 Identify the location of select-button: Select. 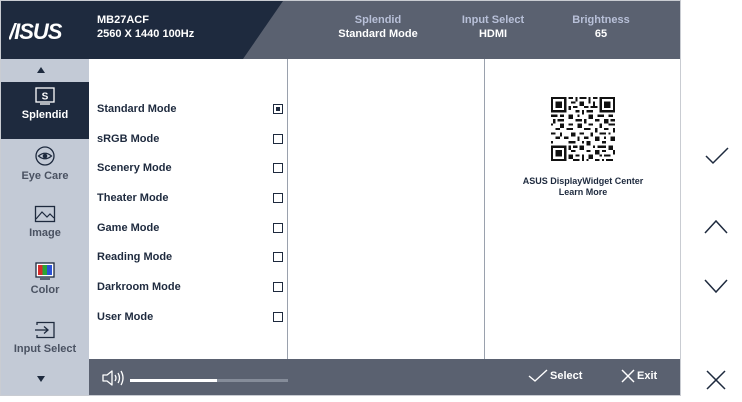
(555, 376).